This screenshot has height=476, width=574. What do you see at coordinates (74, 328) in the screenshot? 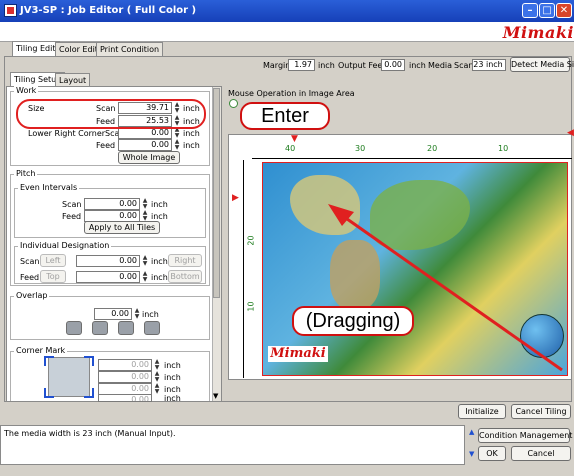
I see `overlap-mode-1-button` at bounding box center [74, 328].